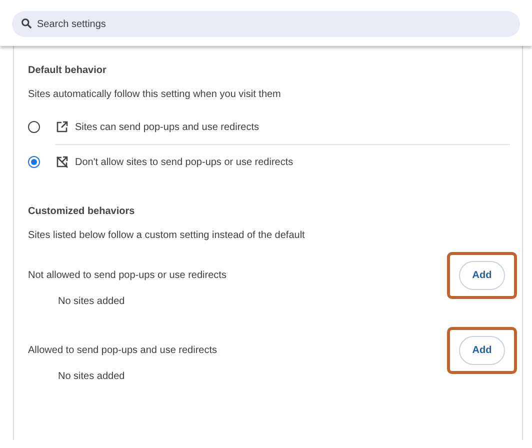 The image size is (532, 448). I want to click on list-label: Not allowed to send pop-ups or use redirects, so click(127, 275).